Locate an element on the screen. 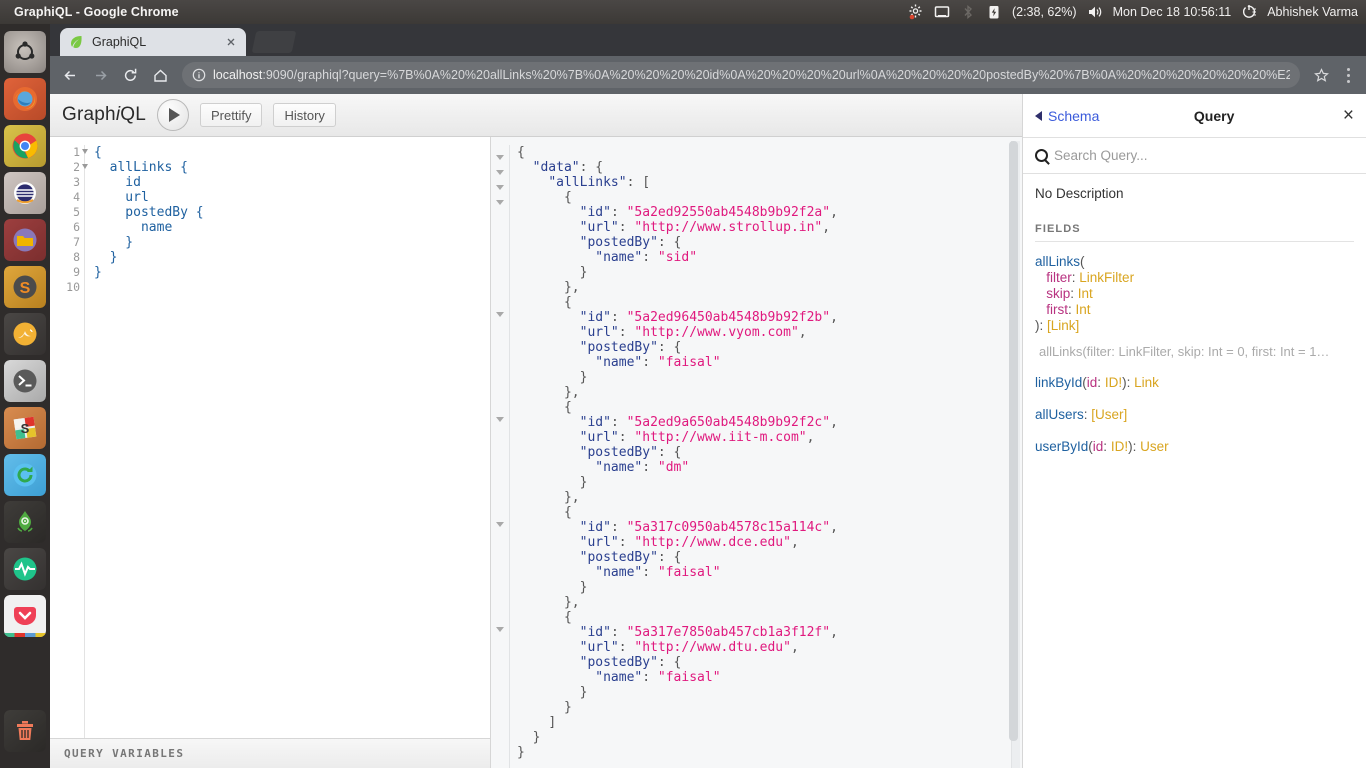  volume-icon is located at coordinates (1095, 12).